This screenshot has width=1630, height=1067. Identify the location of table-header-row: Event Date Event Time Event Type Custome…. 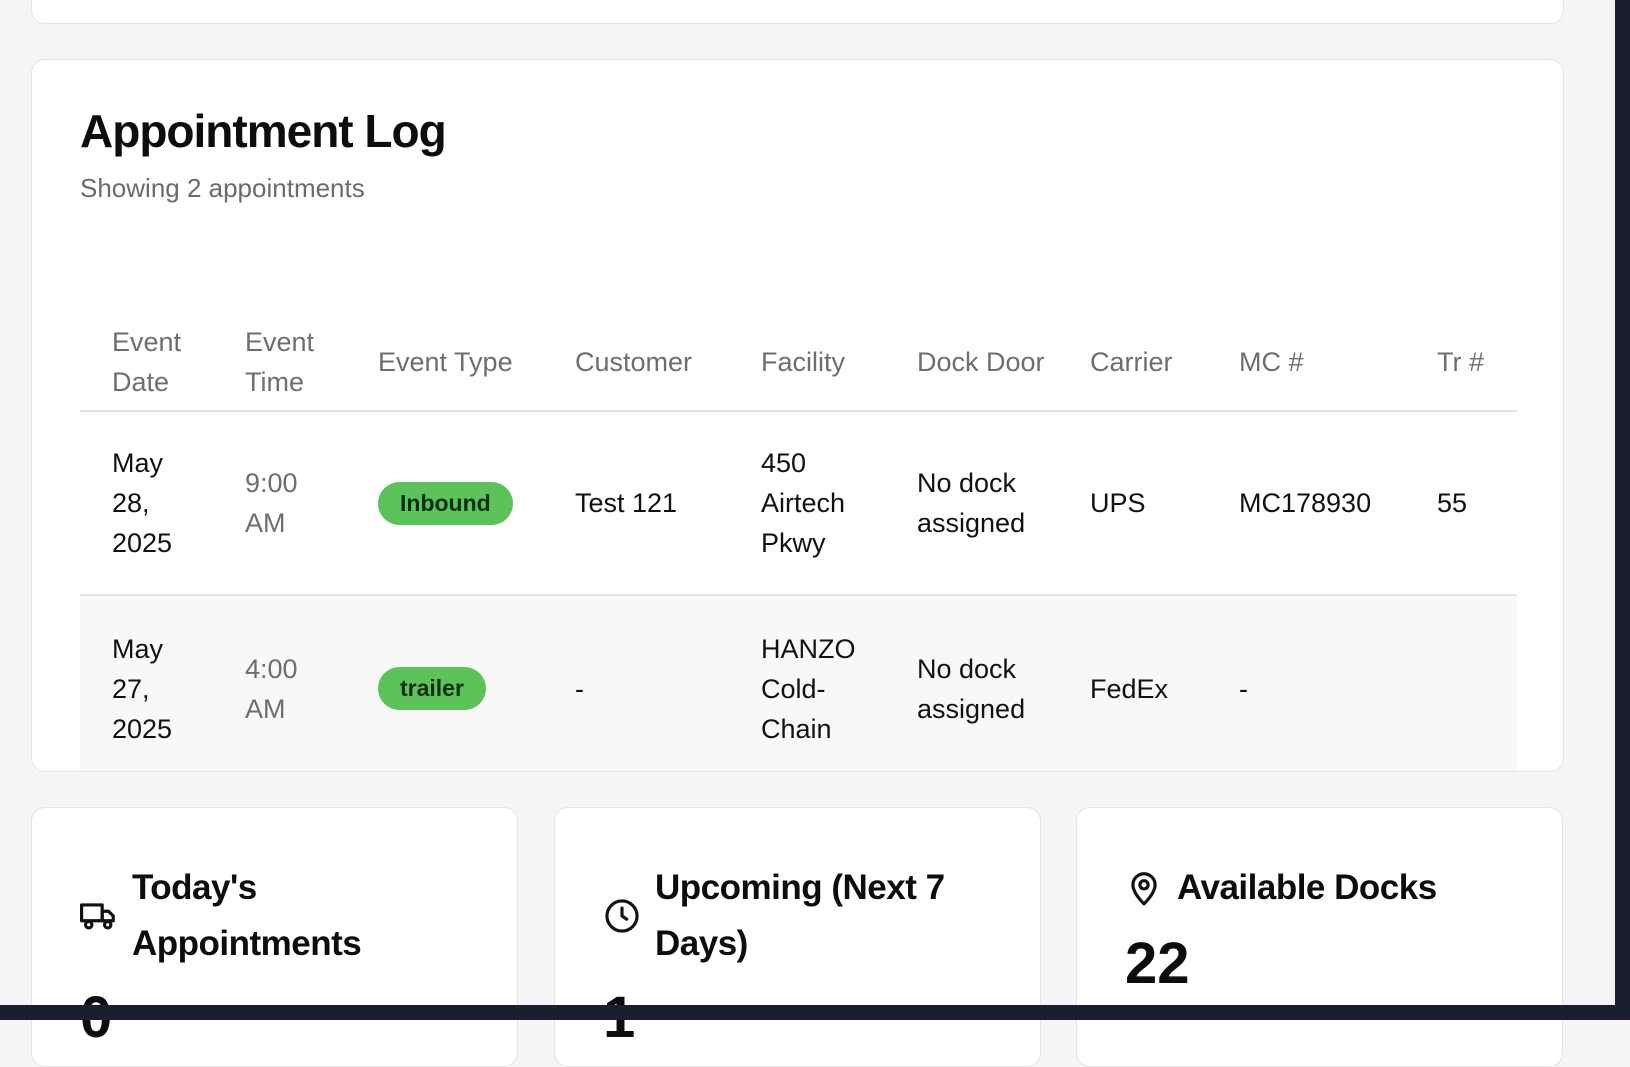
(798, 364).